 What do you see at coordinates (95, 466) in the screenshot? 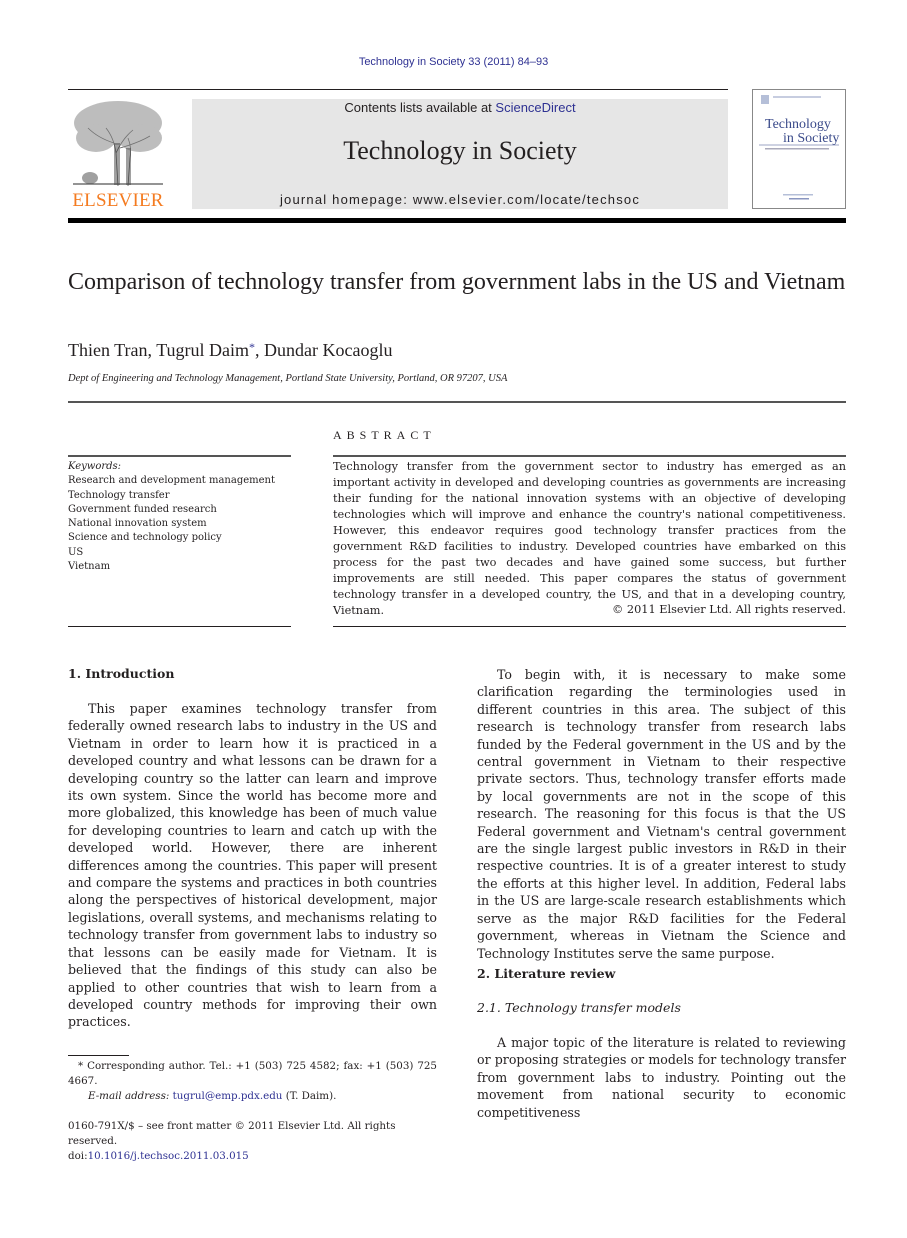
I see `keywords-label: Keywords:` at bounding box center [95, 466].